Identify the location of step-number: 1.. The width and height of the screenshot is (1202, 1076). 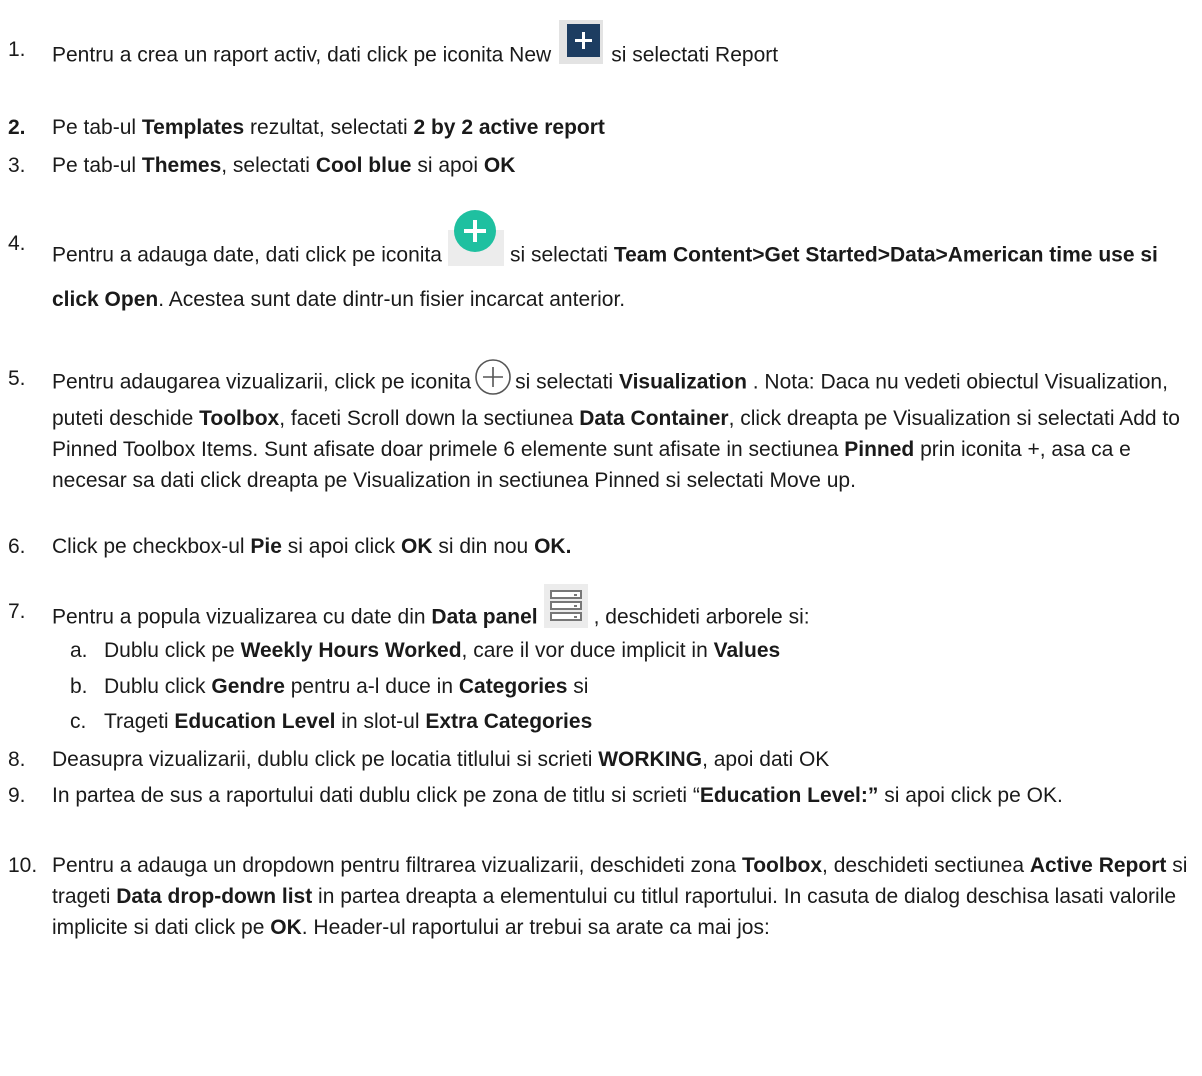
(17, 49).